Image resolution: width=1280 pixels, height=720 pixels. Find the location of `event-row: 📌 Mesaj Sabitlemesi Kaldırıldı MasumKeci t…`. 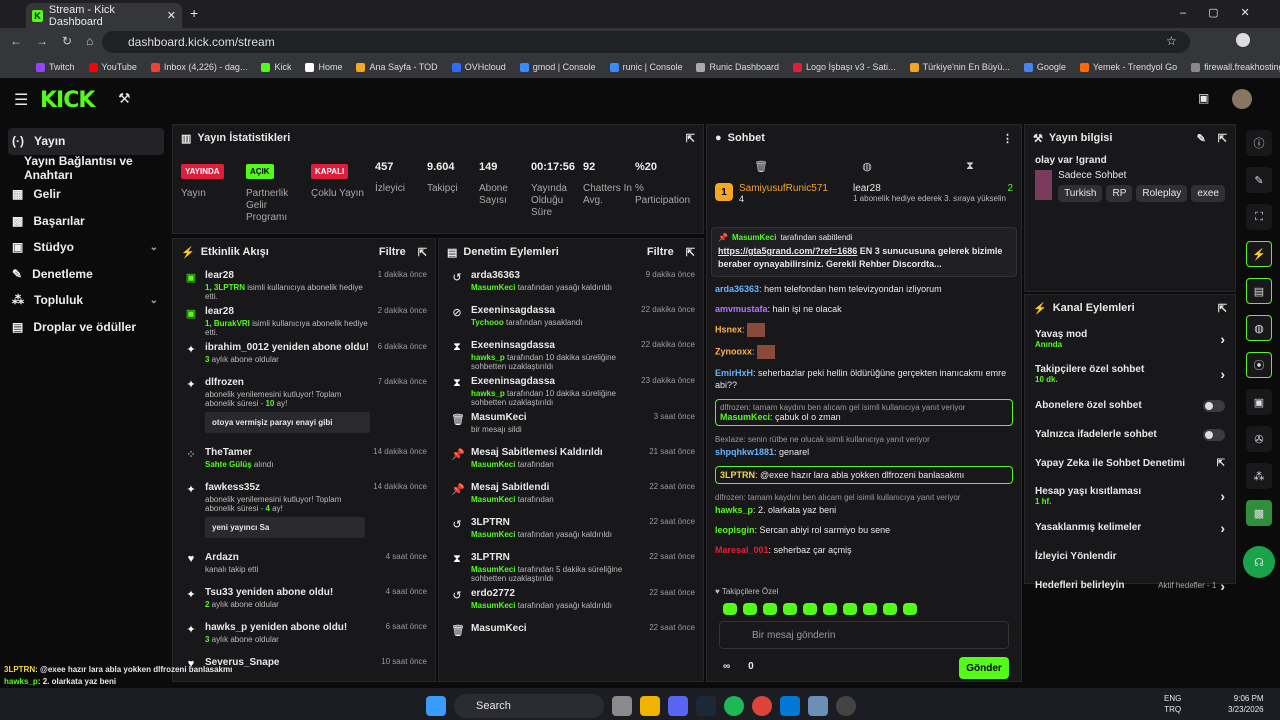

event-row: 📌 Mesaj Sabitlemesi Kaldırıldı MasumKeci t… is located at coordinates (571, 459).